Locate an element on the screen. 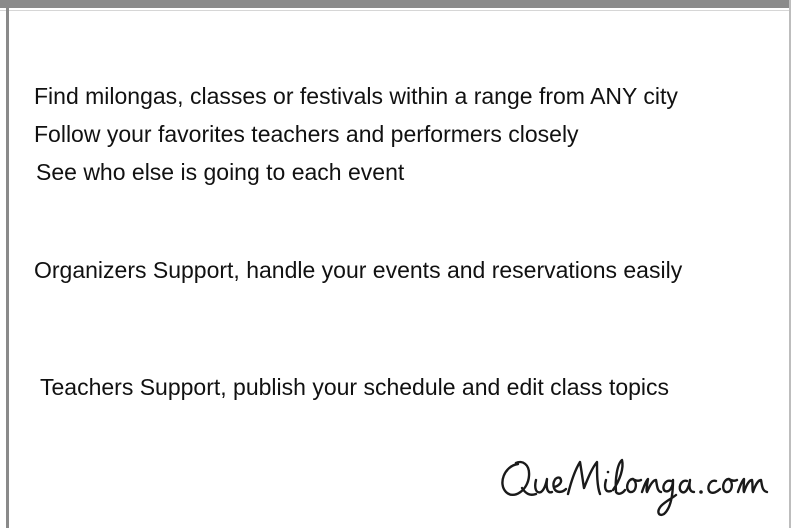  quemilonga-logo is located at coordinates (641, 487).